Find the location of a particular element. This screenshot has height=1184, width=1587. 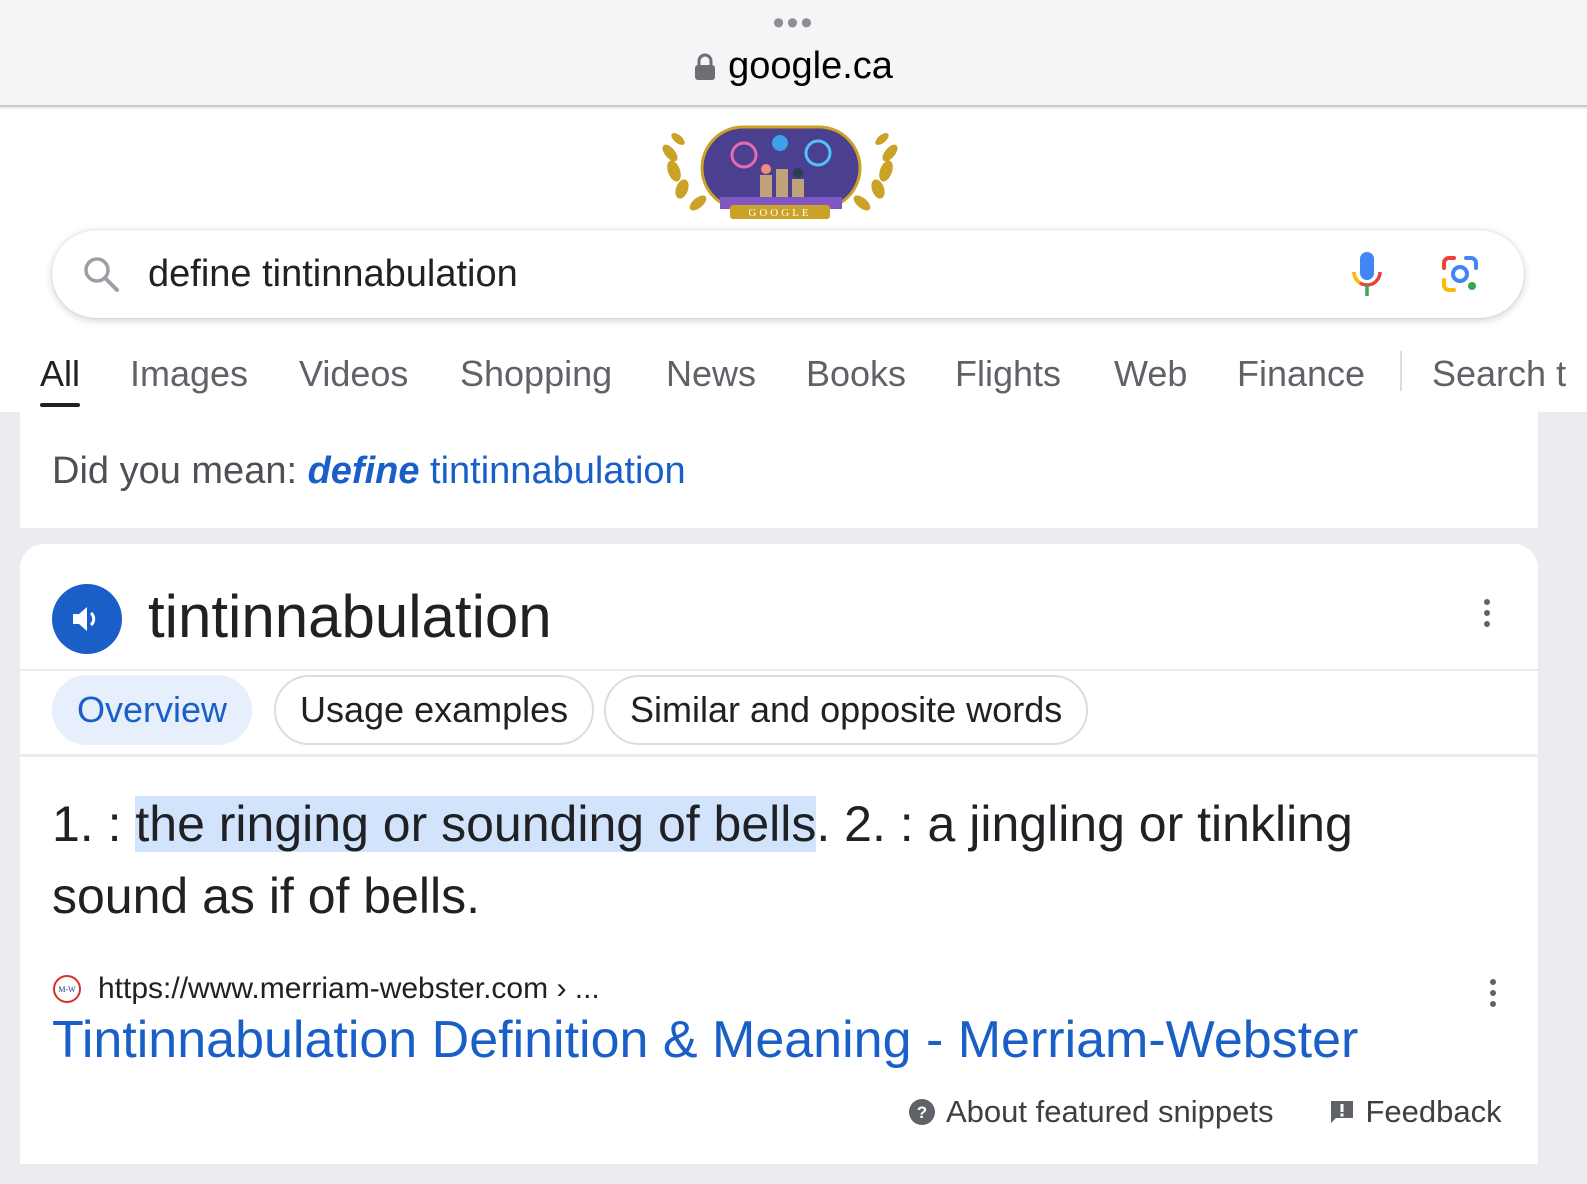

tab-search-tools: Search t is located at coordinates (1499, 374).